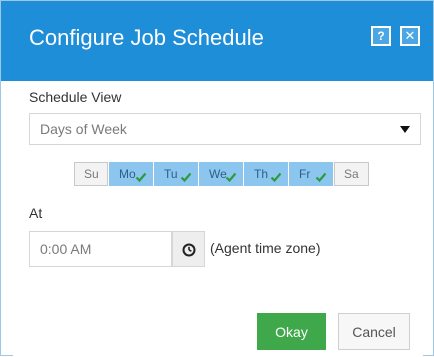  I want to click on day-label: Sa, so click(351, 174).